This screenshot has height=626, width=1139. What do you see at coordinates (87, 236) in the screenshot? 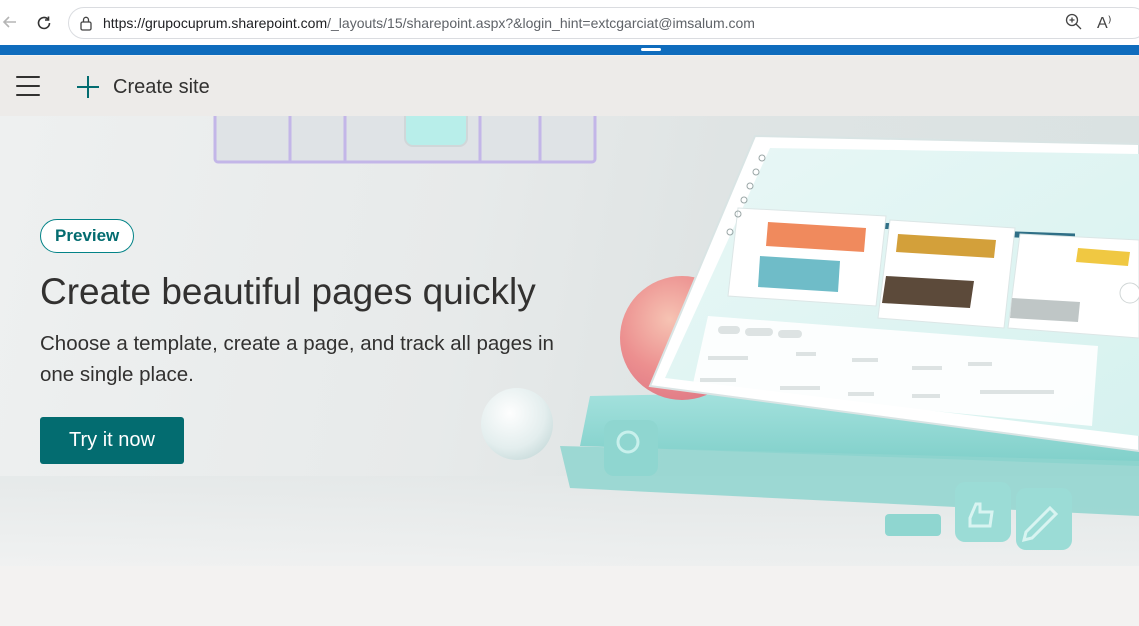
I see `preview-badge: Preview` at bounding box center [87, 236].